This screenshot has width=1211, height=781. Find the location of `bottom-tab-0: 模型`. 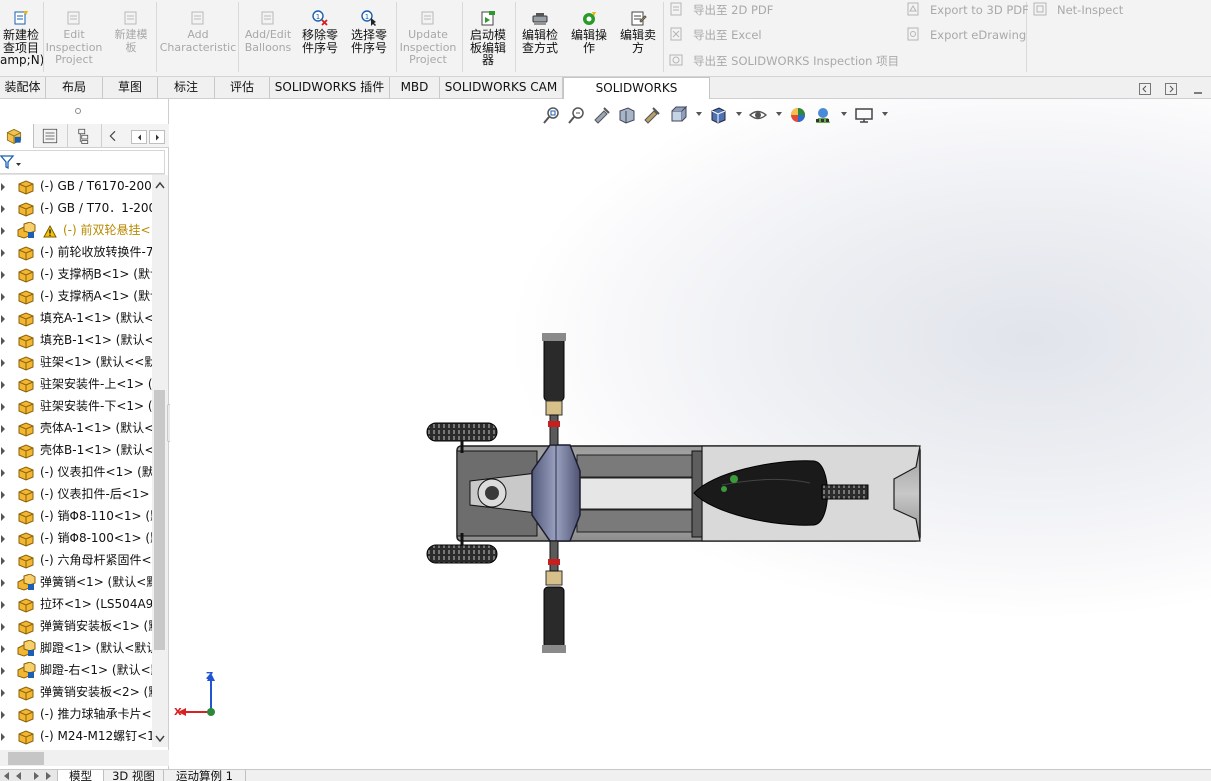

bottom-tab-0: 模型 is located at coordinates (81, 775).